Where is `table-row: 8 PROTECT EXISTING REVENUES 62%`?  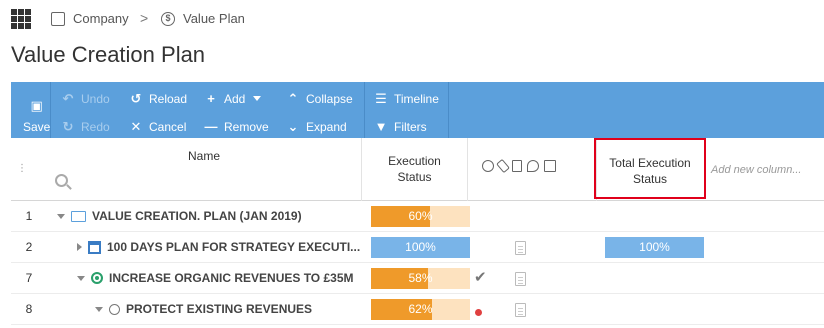 table-row: 8 PROTECT EXISTING REVENUES 62% is located at coordinates (417, 309).